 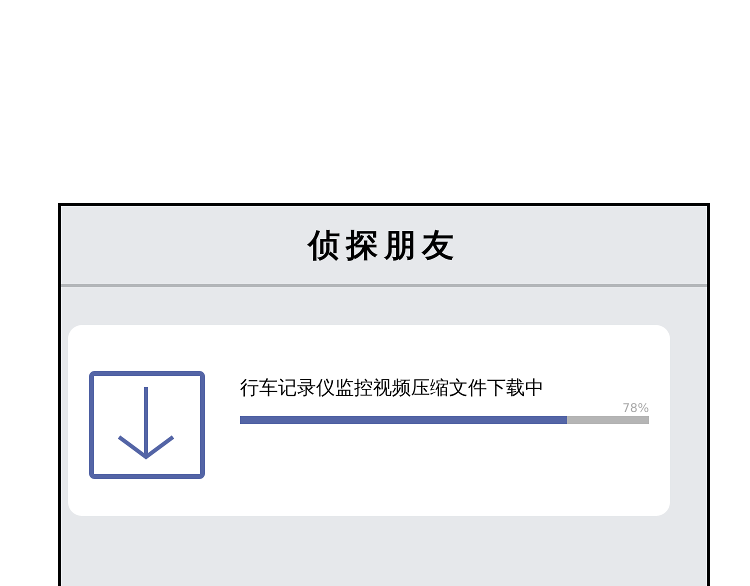 What do you see at coordinates (635, 408) in the screenshot?
I see `progress-percent: 78%` at bounding box center [635, 408].